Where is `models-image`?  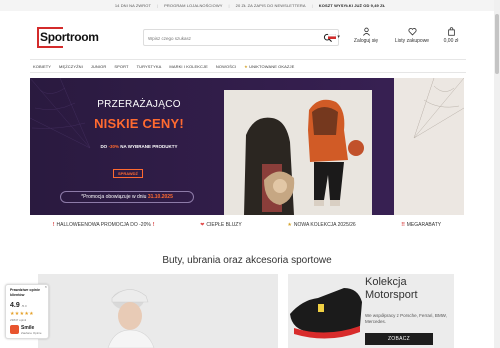 models-image is located at coordinates (298, 152).